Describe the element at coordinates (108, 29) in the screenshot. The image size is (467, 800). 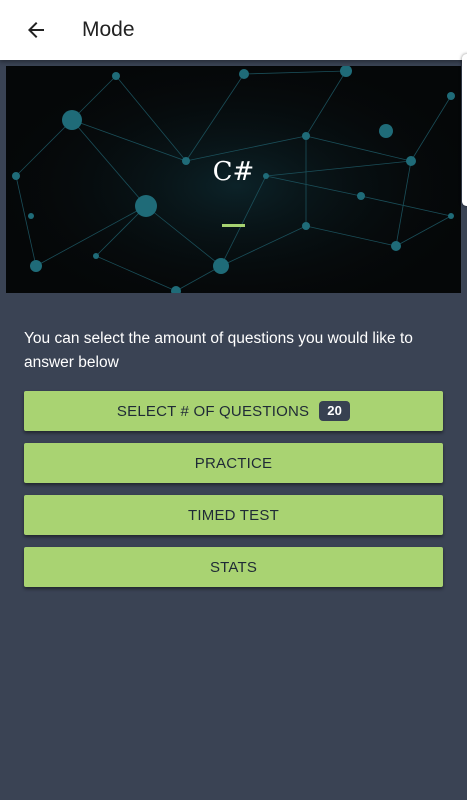
I see `page-title: Mode` at that location.